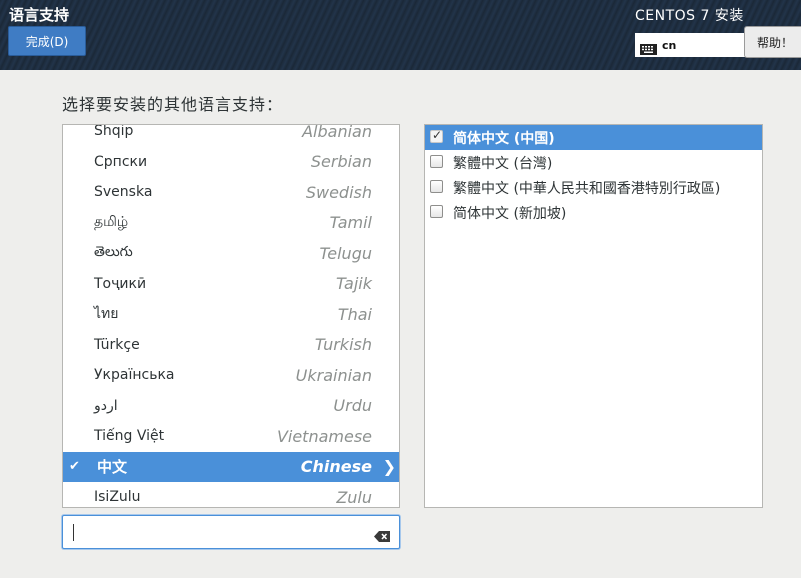  Describe the element at coordinates (231, 406) in the screenshot. I see `language-row: اردو Urdu` at that location.